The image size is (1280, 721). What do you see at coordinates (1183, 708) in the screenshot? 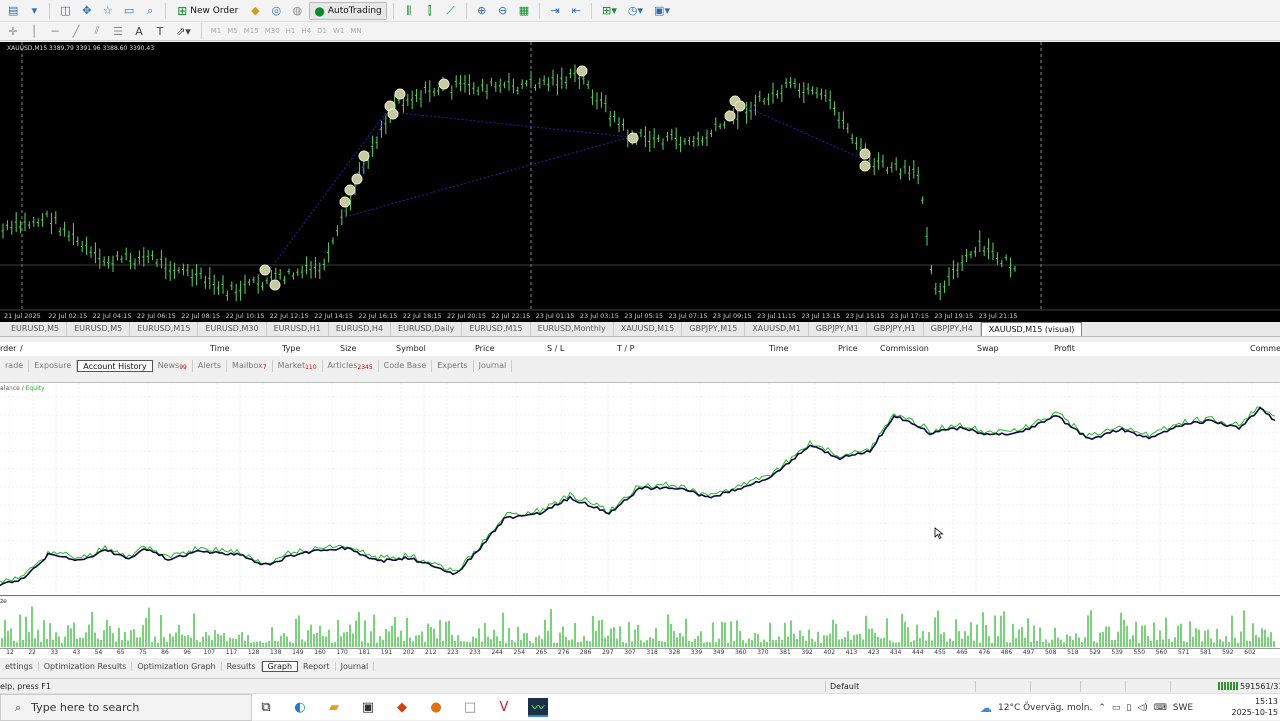
I see `language-indicator: SWE` at bounding box center [1183, 708].